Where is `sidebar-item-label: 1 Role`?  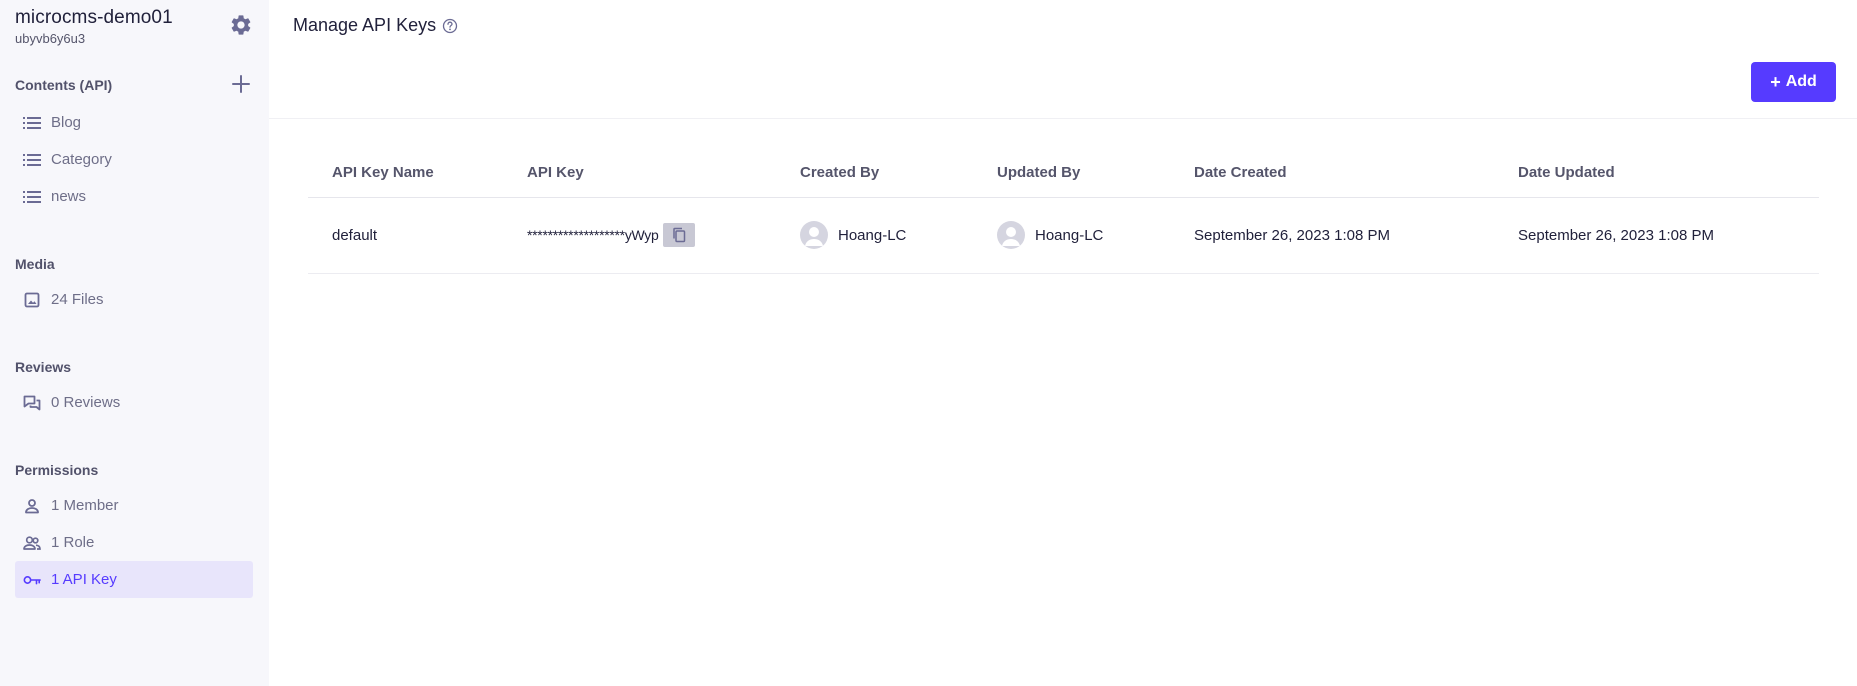
sidebar-item-label: 1 Role is located at coordinates (73, 542).